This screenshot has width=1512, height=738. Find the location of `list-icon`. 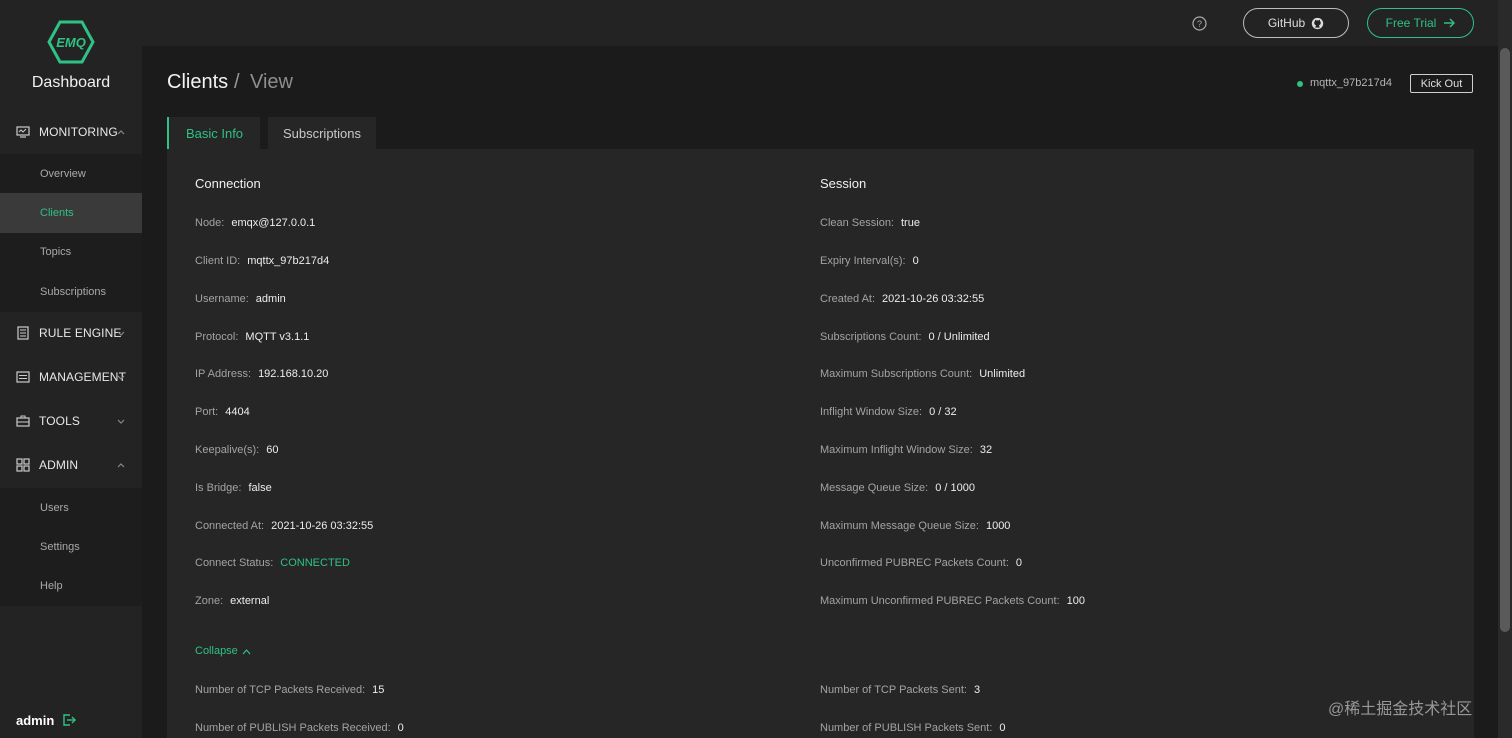

list-icon is located at coordinates (23, 377).